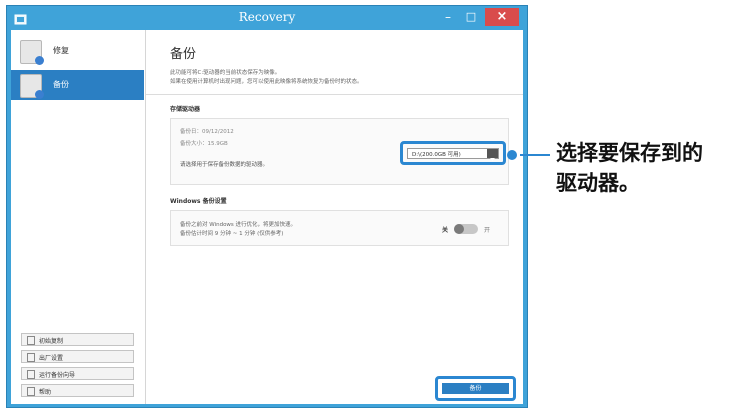 This screenshot has height=414, width=737. I want to click on button-label: 初始复制, so click(51, 341).